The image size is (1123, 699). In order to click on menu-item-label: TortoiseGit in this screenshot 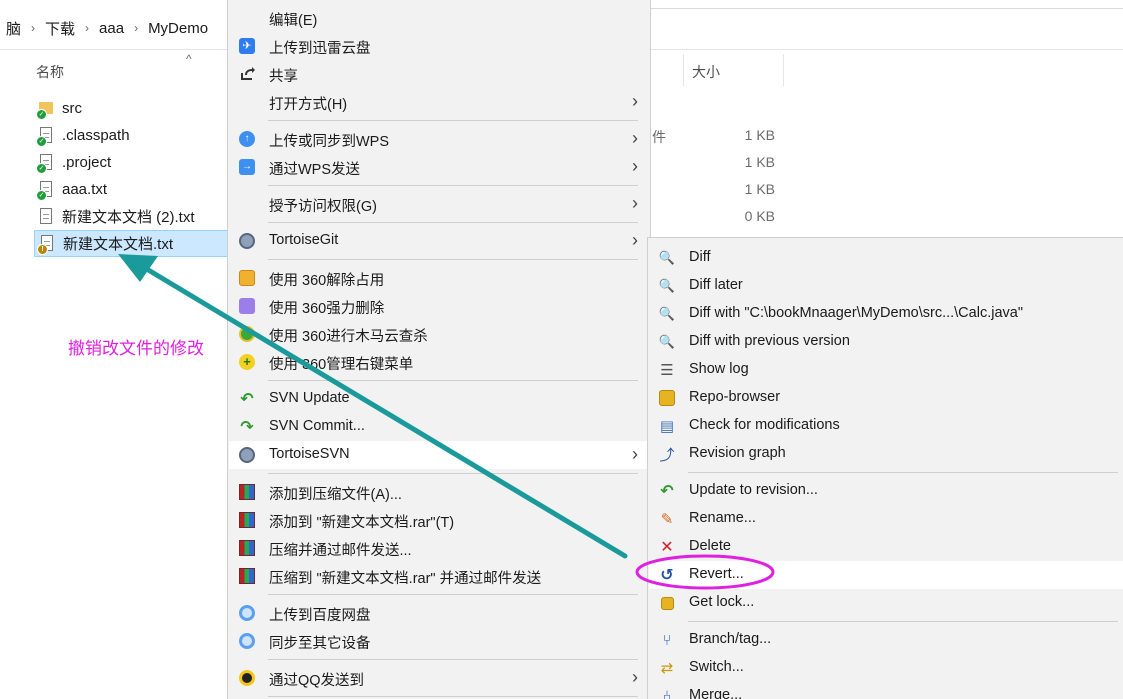, I will do `click(304, 240)`.